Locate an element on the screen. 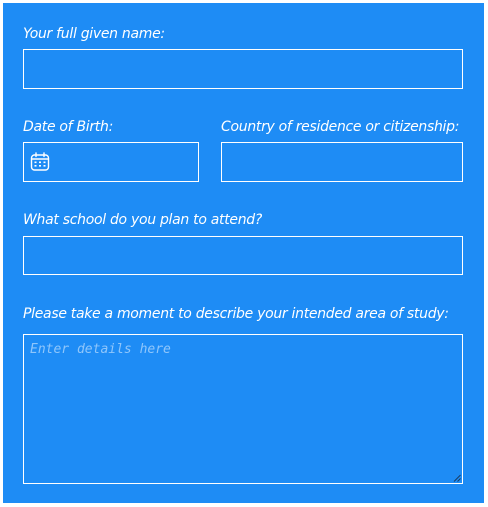 This screenshot has height=507, width=488. calendar-icon is located at coordinates (40, 162).